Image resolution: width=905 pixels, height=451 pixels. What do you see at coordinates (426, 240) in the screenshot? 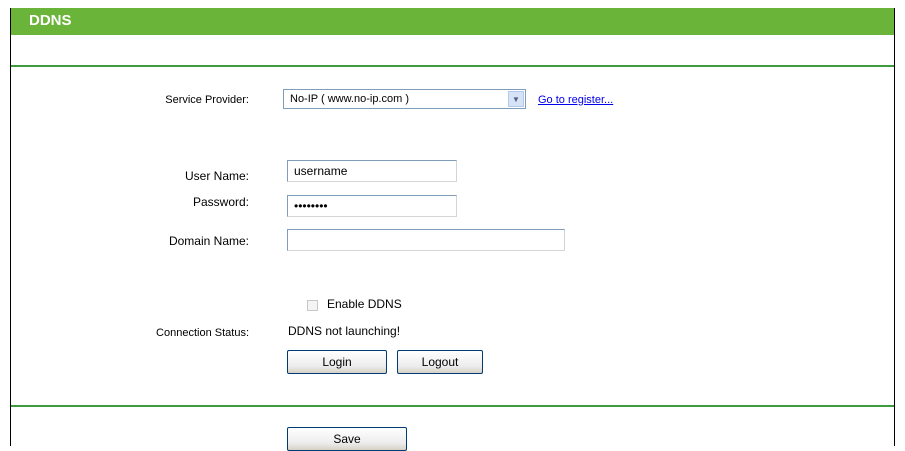
I see `domain-name-field` at bounding box center [426, 240].